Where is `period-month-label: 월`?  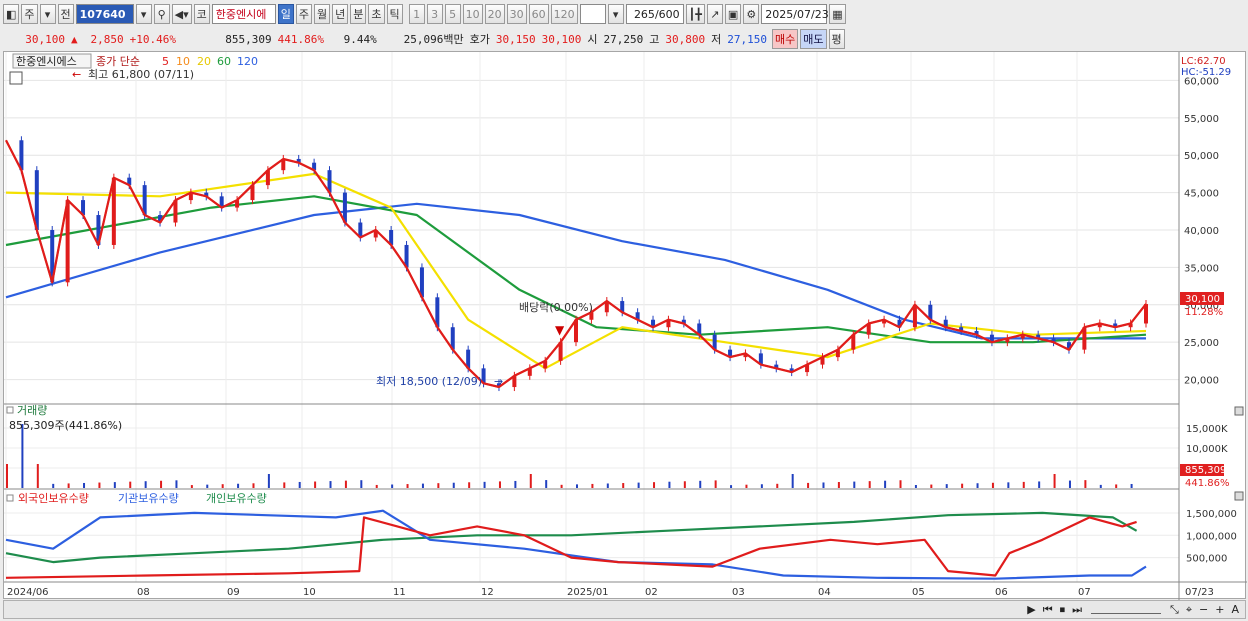
period-month-label: 월 is located at coordinates (322, 14).